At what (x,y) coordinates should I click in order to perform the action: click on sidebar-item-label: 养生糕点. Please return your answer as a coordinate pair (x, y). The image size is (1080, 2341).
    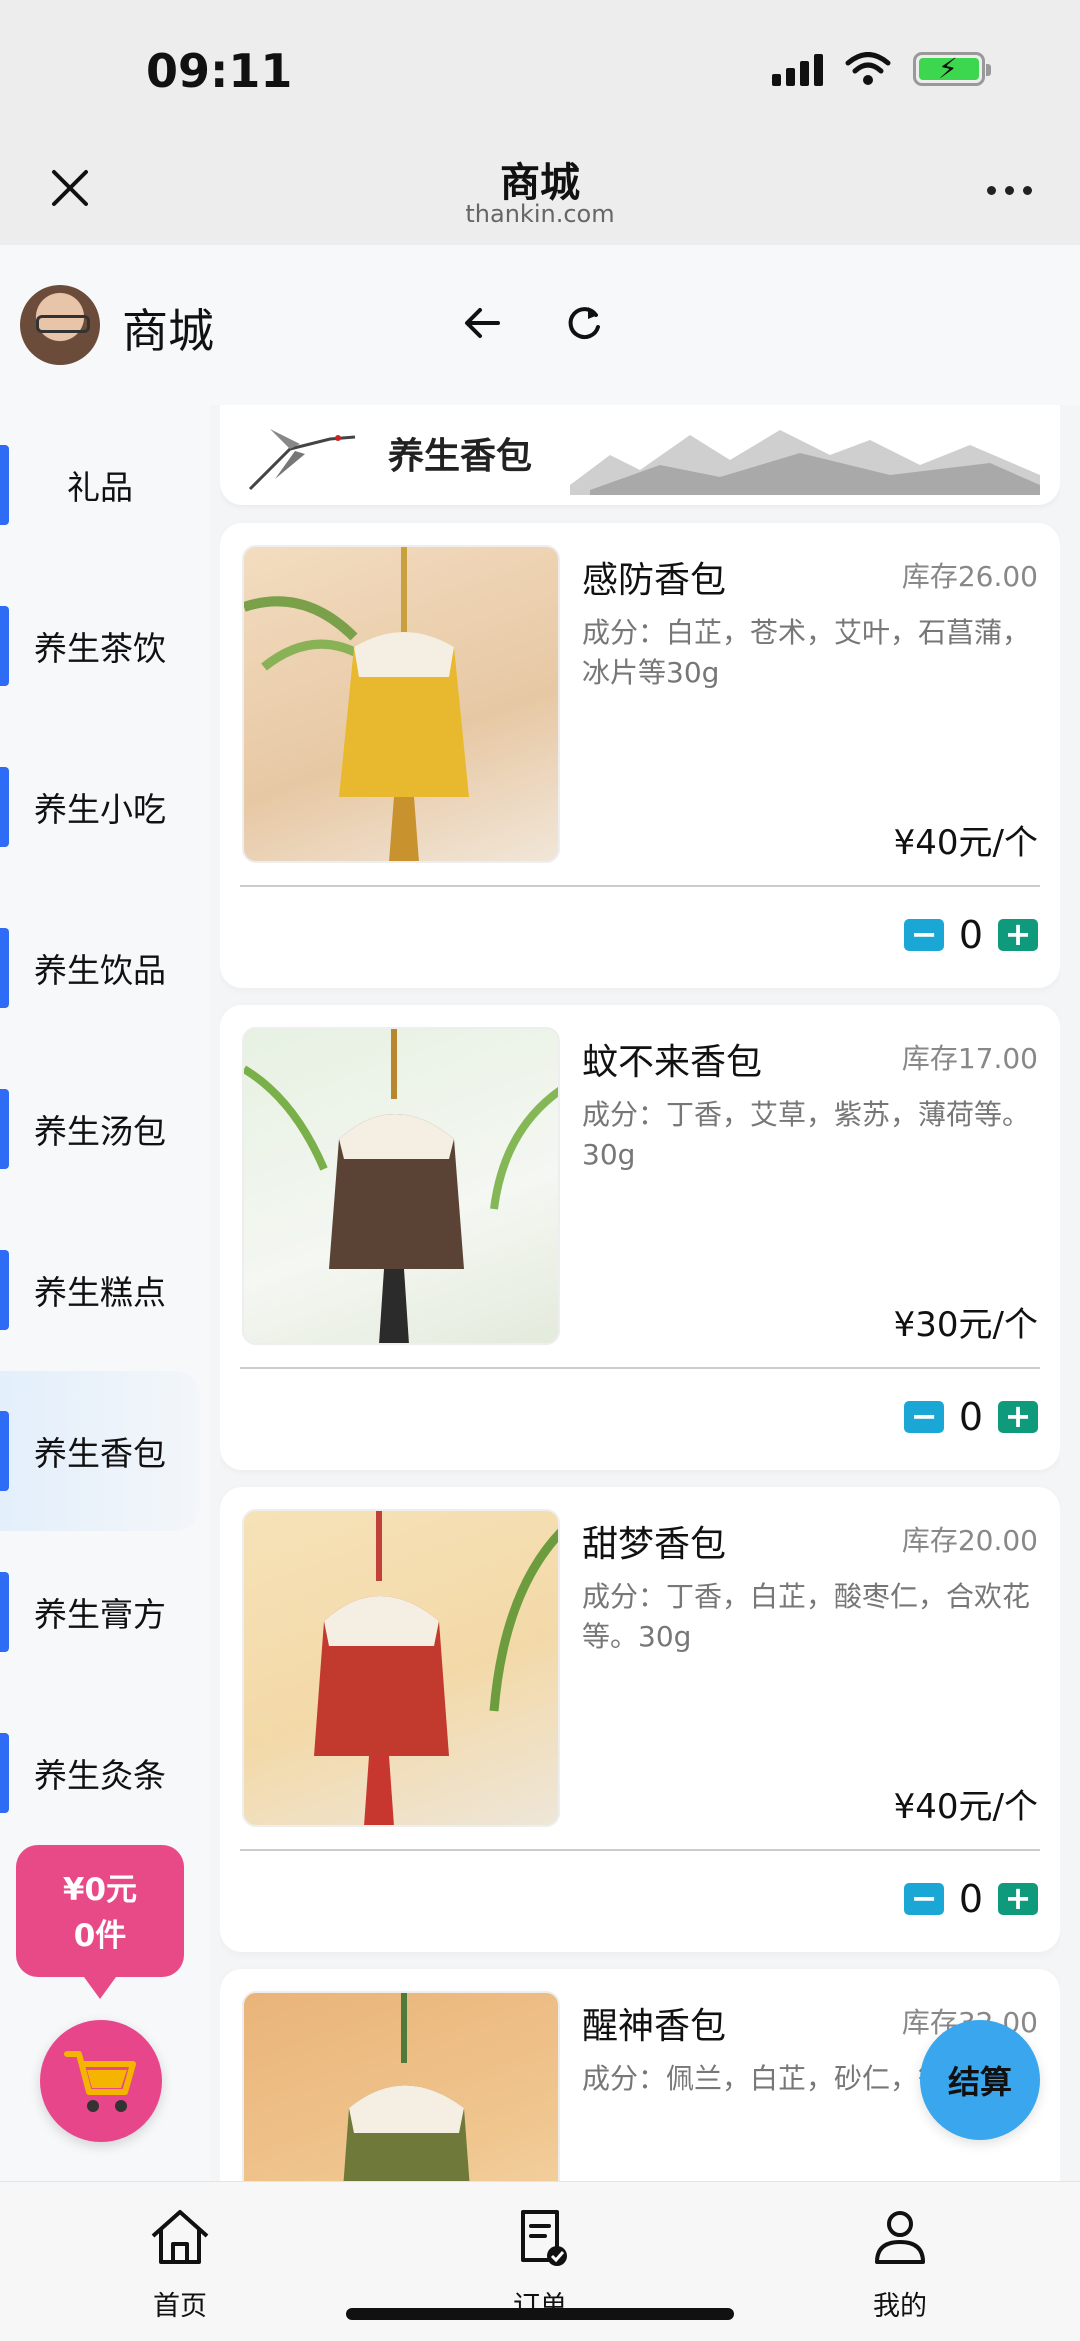
    Looking at the image, I should click on (100, 1292).